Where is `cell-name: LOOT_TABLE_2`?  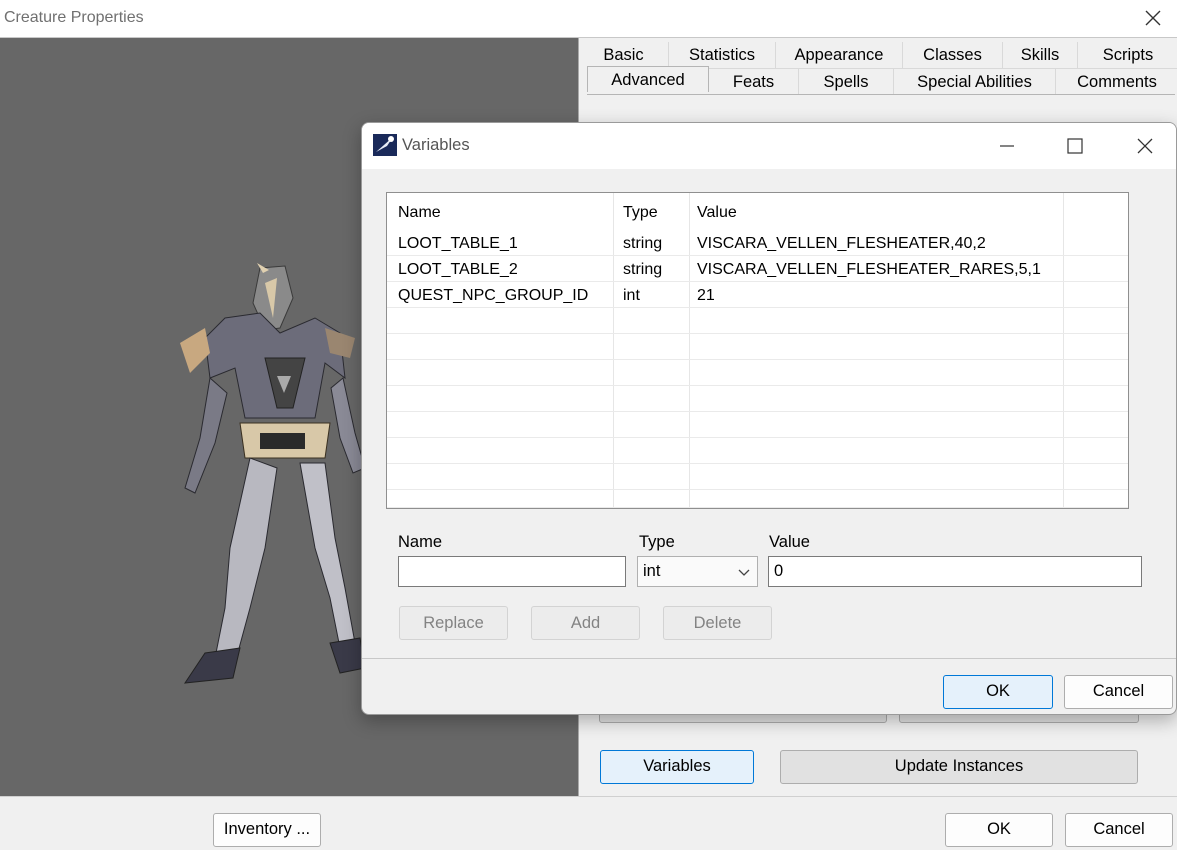
cell-name: LOOT_TABLE_2 is located at coordinates (458, 269).